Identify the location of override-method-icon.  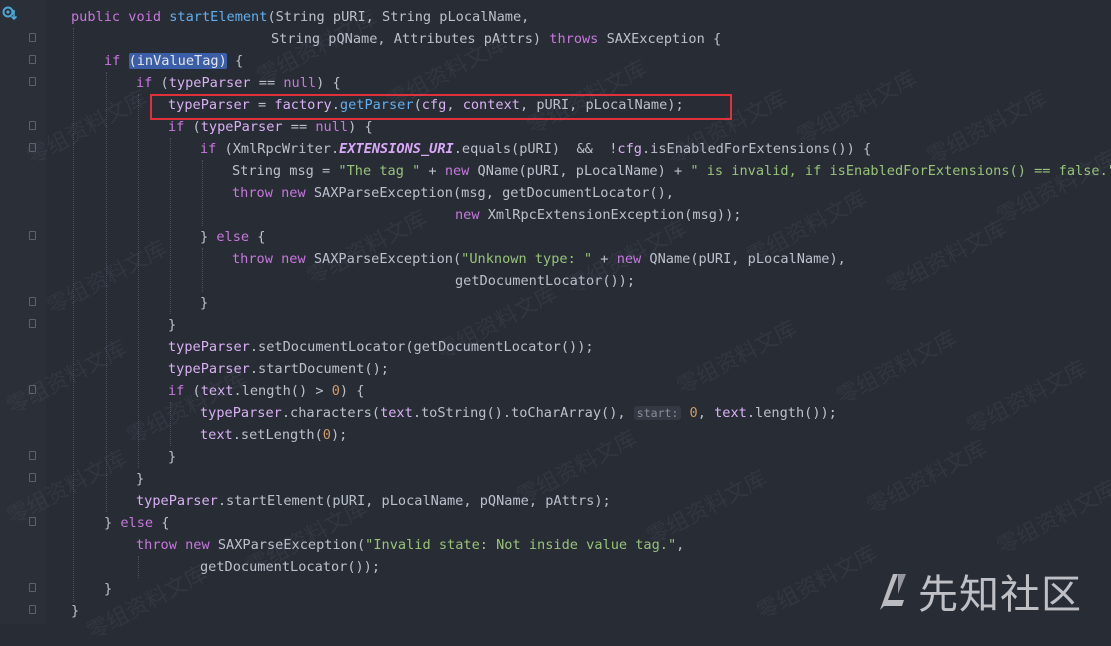
(10, 14).